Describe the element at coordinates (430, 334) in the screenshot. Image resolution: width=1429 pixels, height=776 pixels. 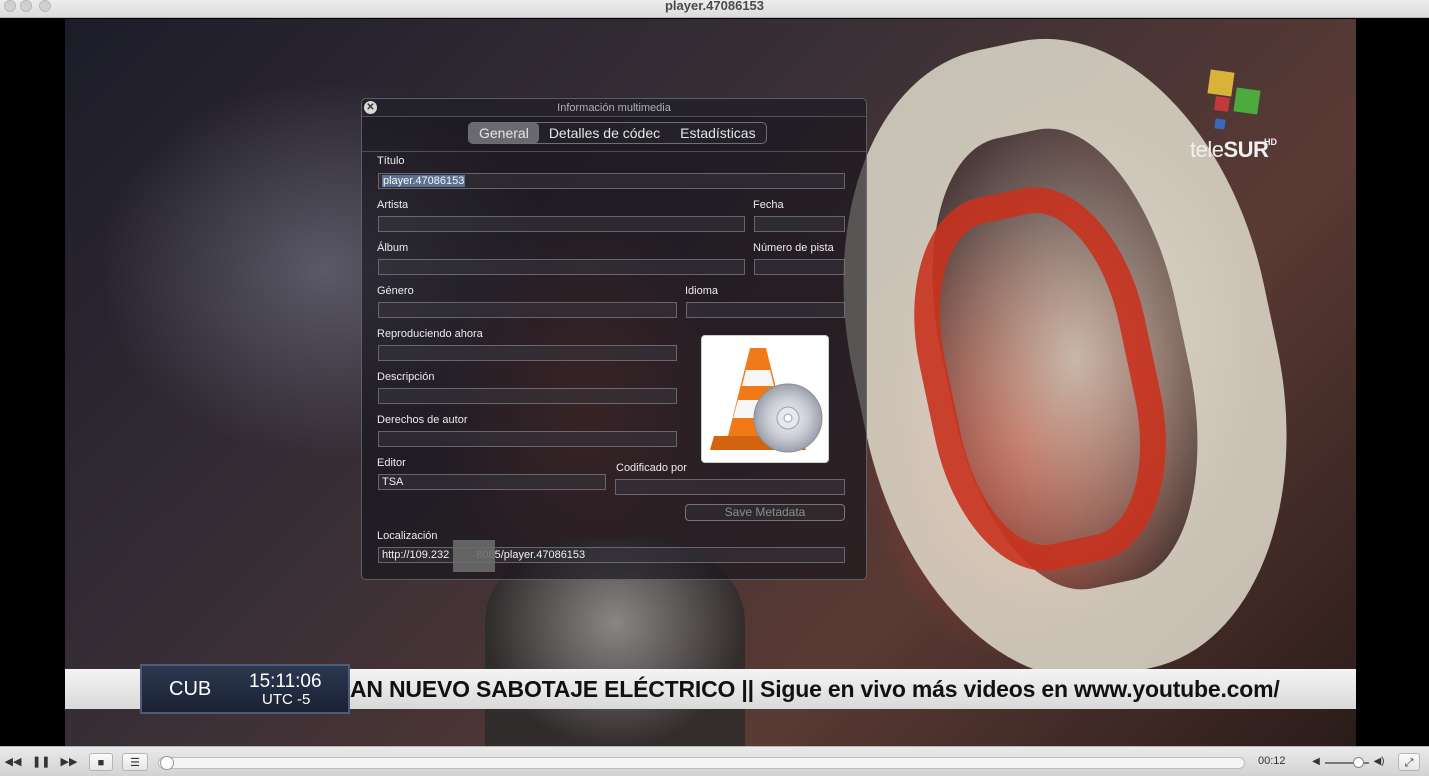
I see `now-playing-label: Reproduciendo ahora` at that location.